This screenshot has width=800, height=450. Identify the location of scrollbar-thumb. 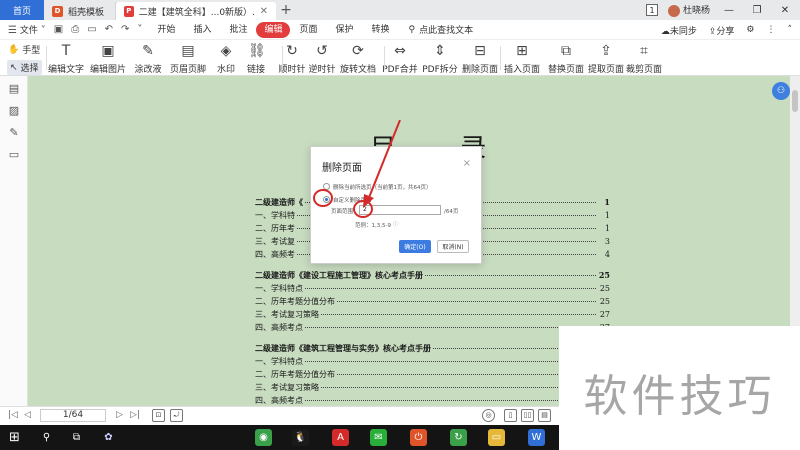
(795, 101).